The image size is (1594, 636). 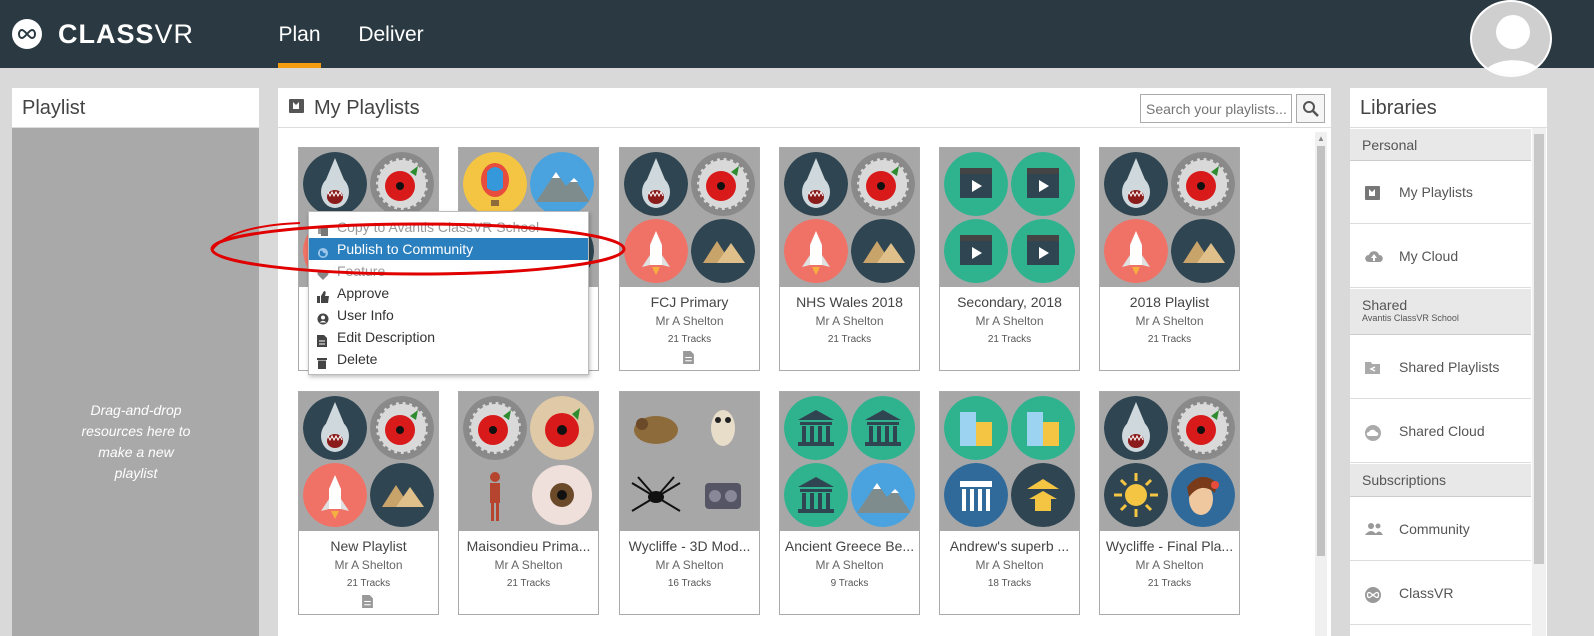 I want to click on menu-item-label: Feature, so click(x=361, y=271).